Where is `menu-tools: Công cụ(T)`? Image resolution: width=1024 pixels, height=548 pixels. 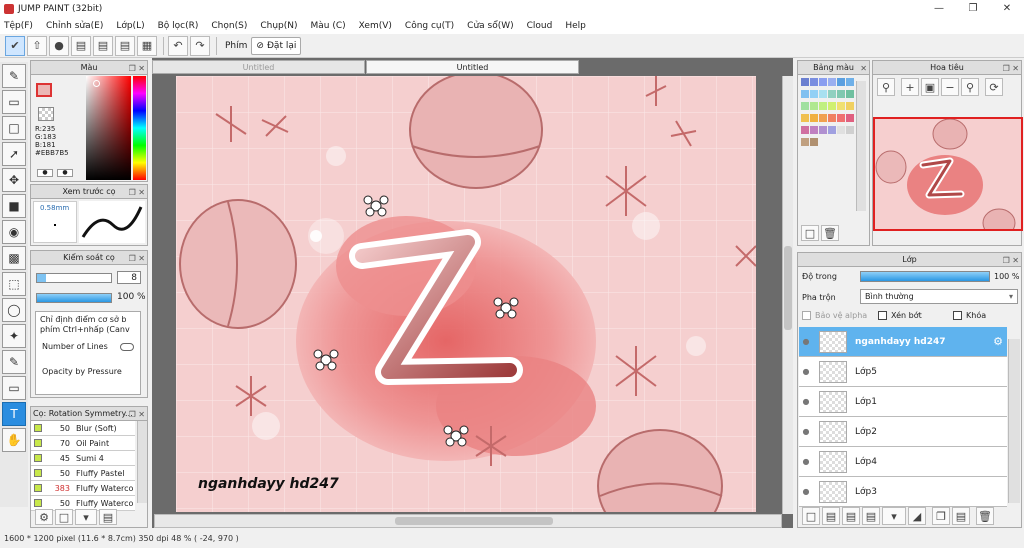
menu-tools: Công cụ(T) is located at coordinates (429, 26).